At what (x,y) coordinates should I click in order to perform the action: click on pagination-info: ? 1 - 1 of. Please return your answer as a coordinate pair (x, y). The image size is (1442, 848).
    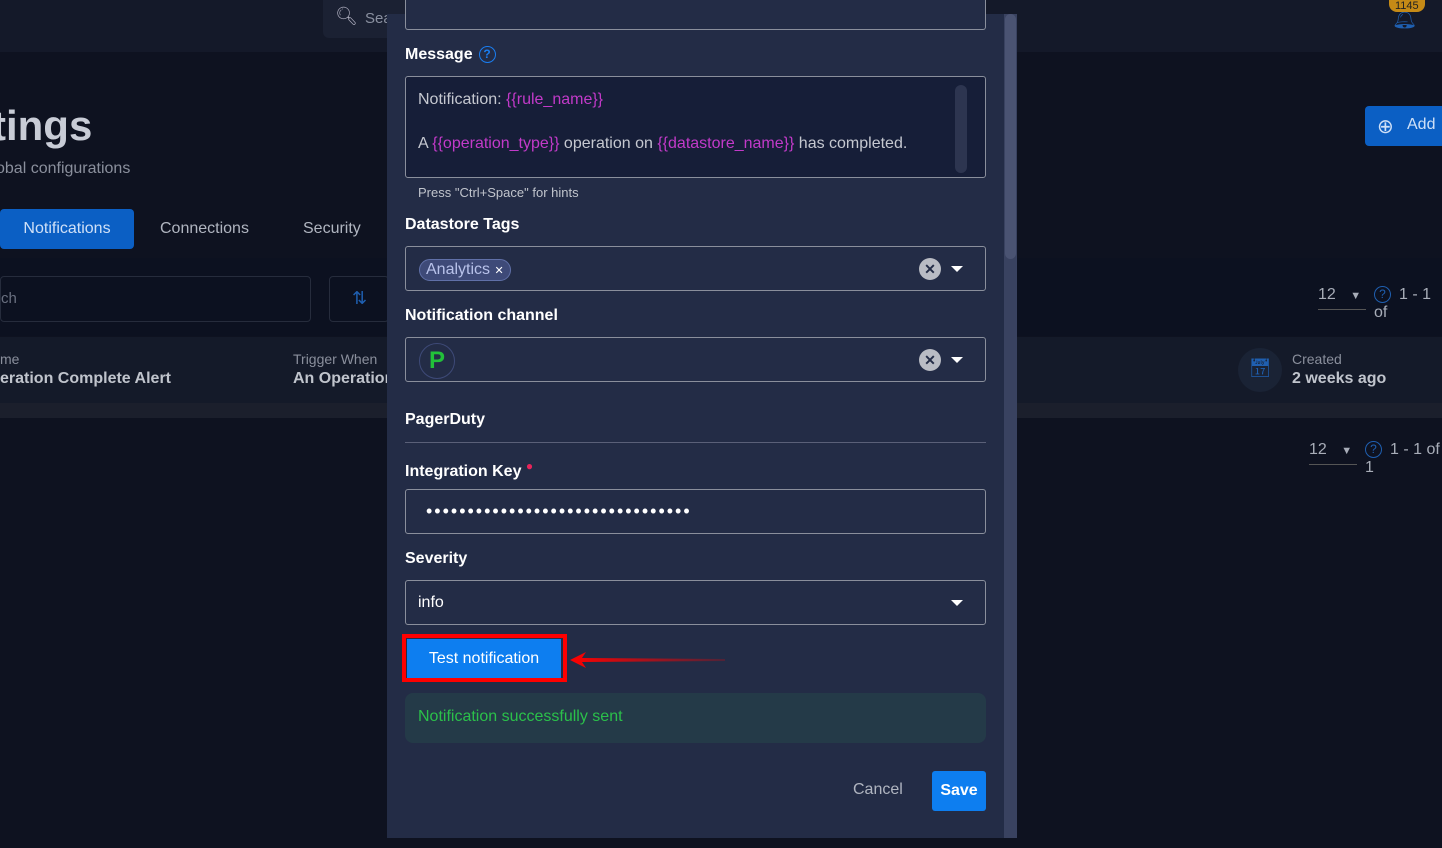
    Looking at the image, I should click on (1408, 304).